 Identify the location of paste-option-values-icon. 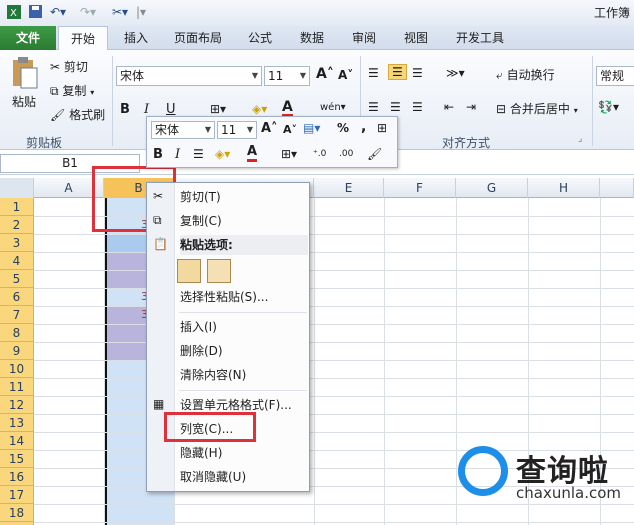
(219, 271).